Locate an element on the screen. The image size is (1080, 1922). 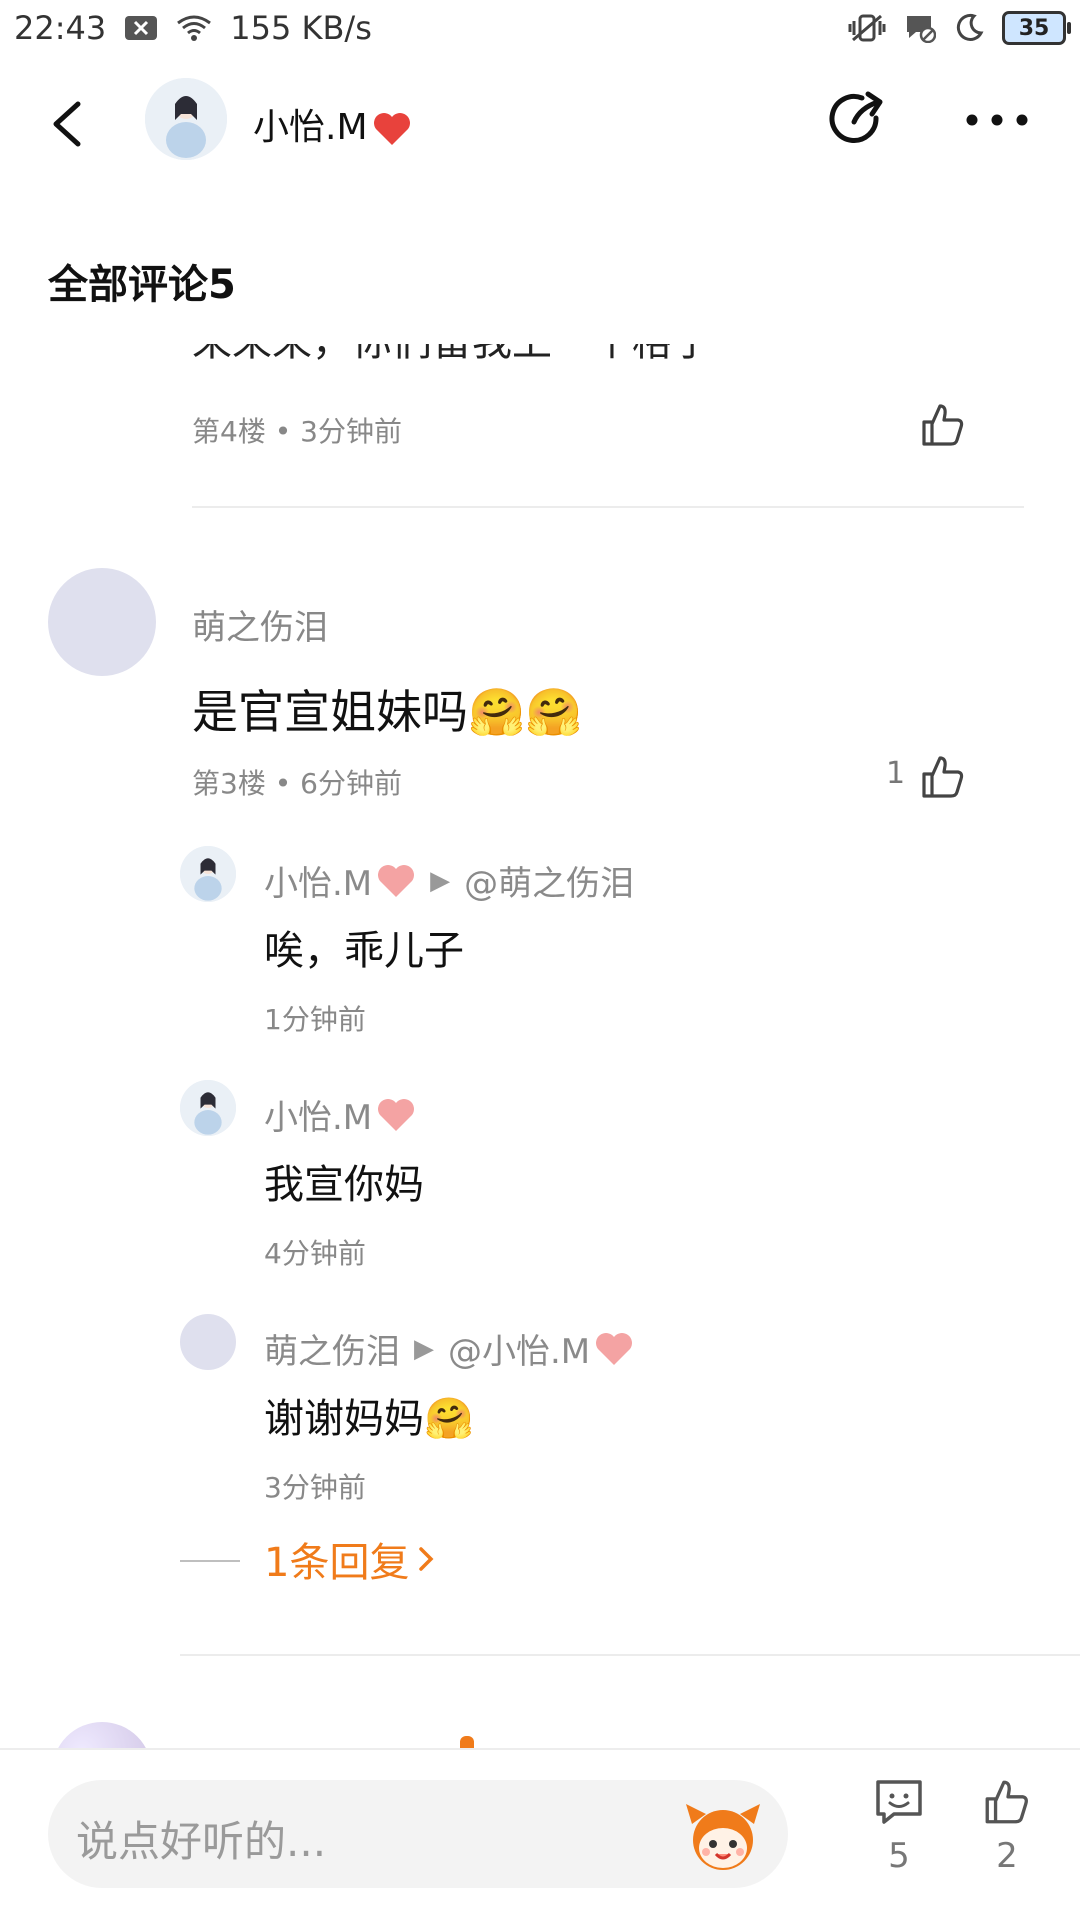
more-button is located at coordinates (997, 120).